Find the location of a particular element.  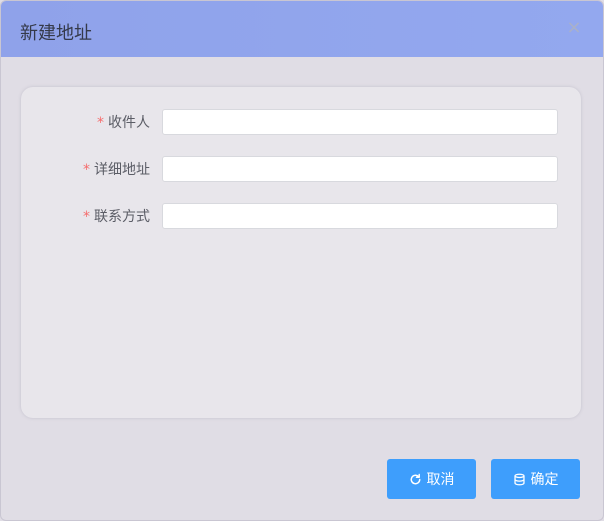

close-icon: × is located at coordinates (574, 28).